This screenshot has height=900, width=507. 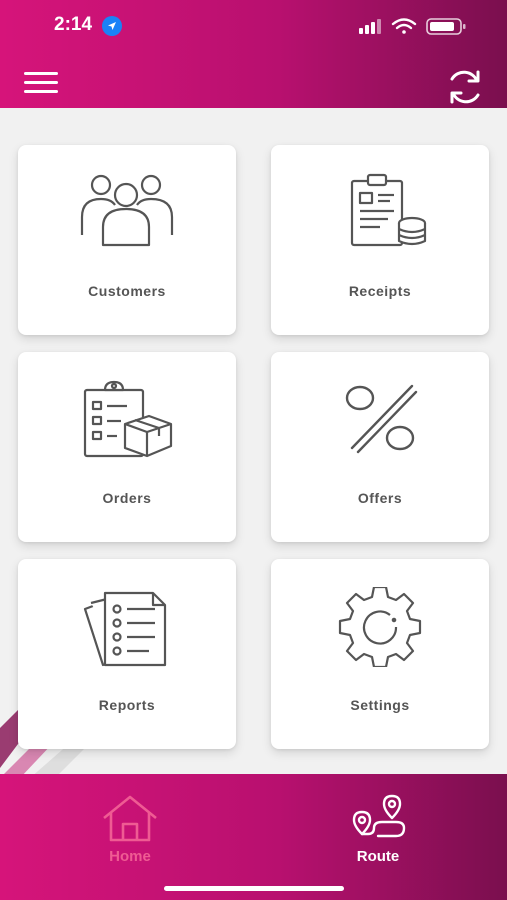 I want to click on cellular-signal-icon, so click(x=370, y=26).